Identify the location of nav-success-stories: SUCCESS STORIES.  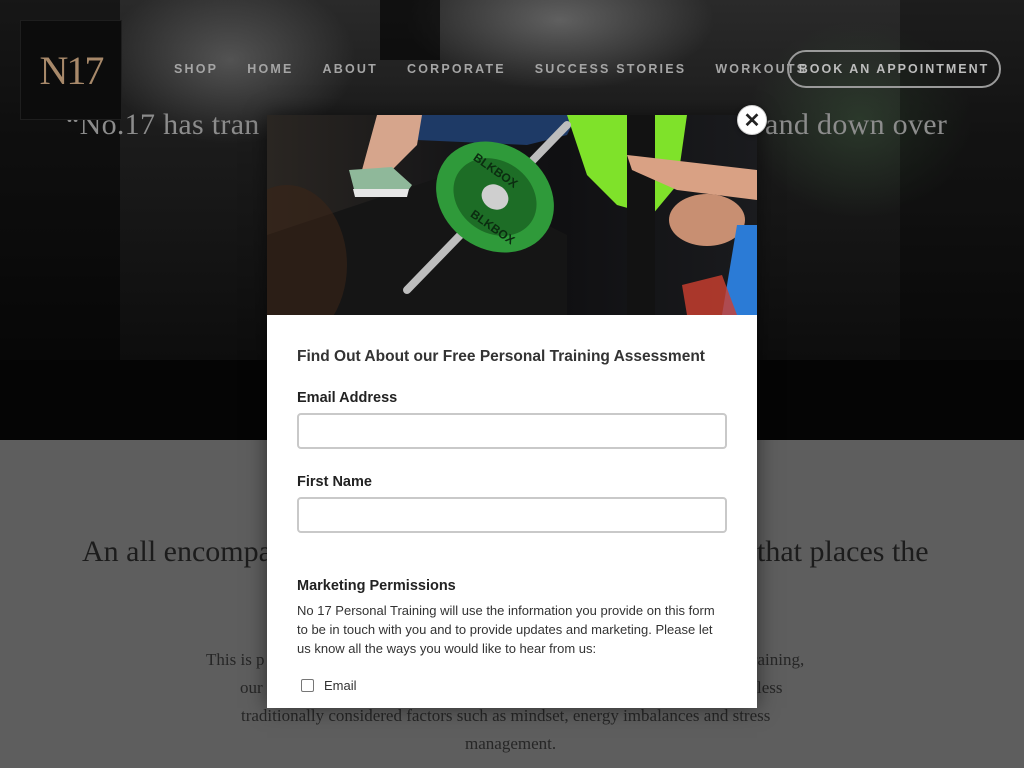
(611, 69).